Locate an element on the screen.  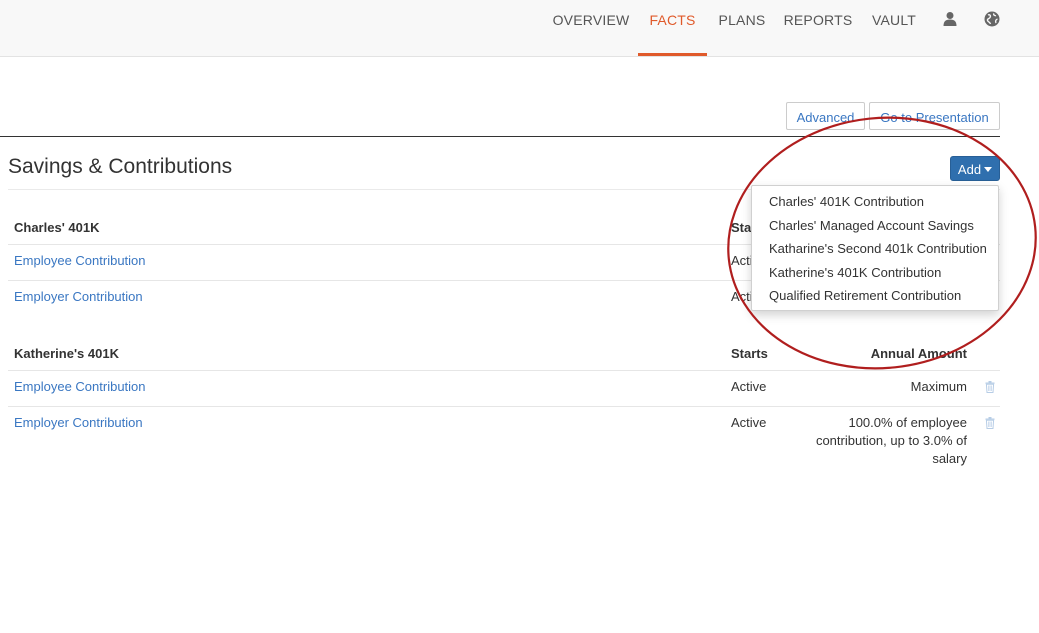
header-divider is located at coordinates (500, 136).